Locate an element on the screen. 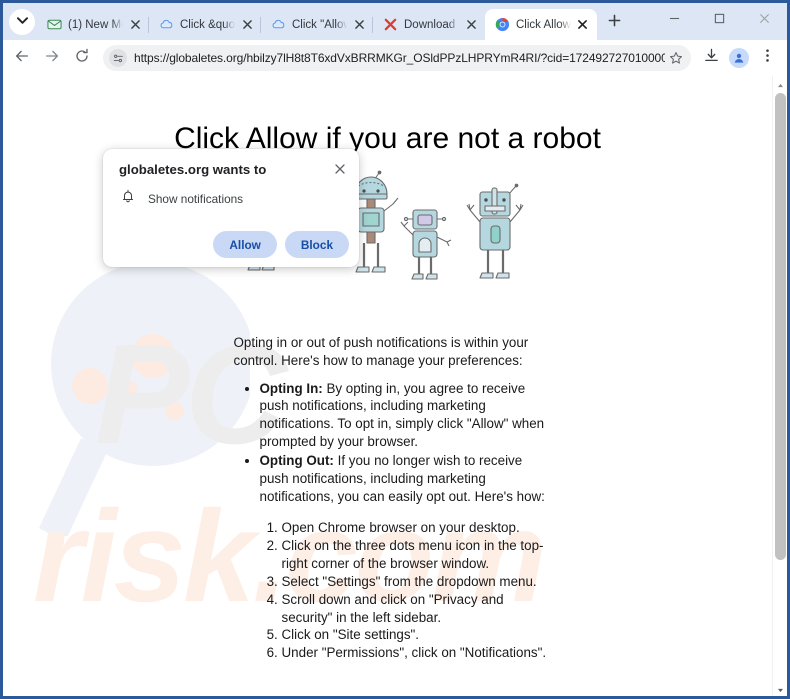 The image size is (790, 699). permission-request-row: Show notifications is located at coordinates (231, 193).